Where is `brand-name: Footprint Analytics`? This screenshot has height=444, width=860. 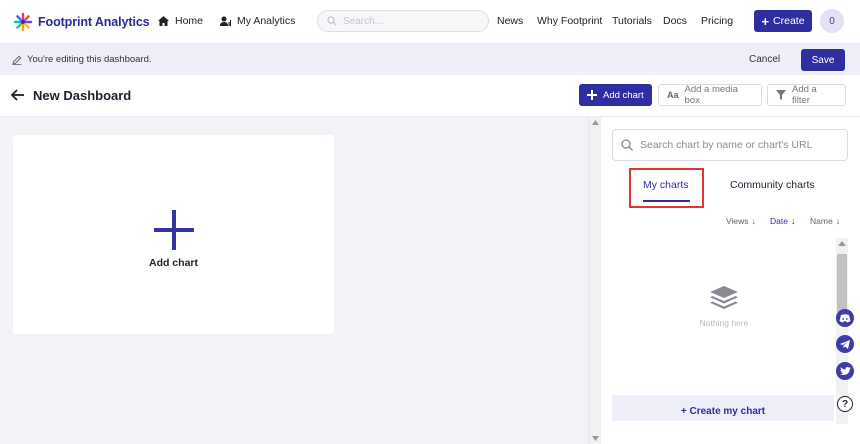
brand-name: Footprint Analytics is located at coordinates (94, 22).